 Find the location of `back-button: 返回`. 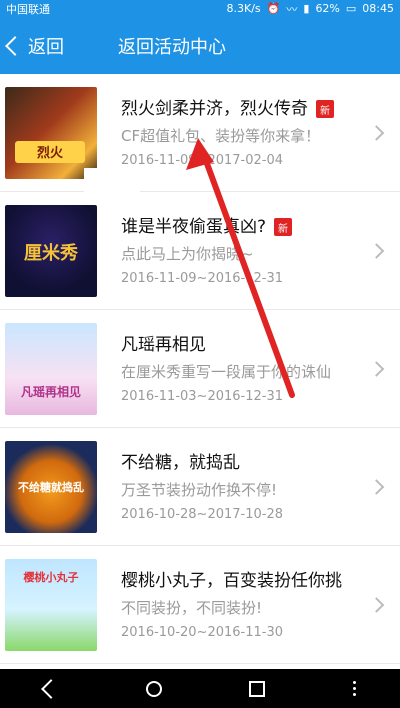

back-button: 返回 is located at coordinates (55, 45).